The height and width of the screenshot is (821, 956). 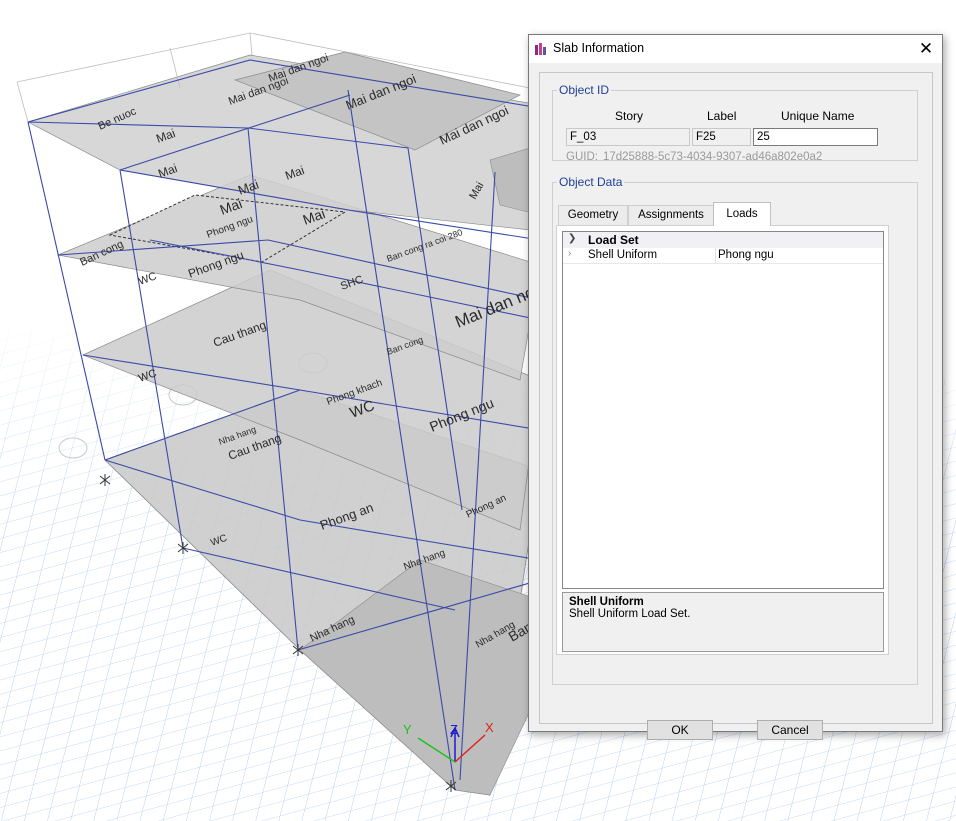 What do you see at coordinates (407, 729) in the screenshot?
I see `axis-label-y: Y` at bounding box center [407, 729].